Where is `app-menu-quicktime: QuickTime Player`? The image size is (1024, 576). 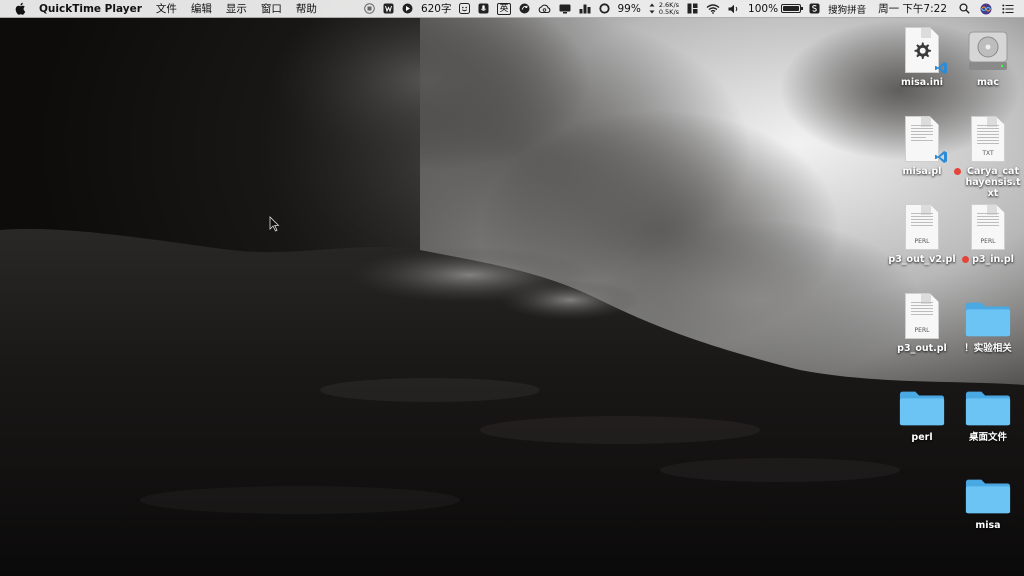 app-menu-quicktime: QuickTime Player is located at coordinates (90, 9).